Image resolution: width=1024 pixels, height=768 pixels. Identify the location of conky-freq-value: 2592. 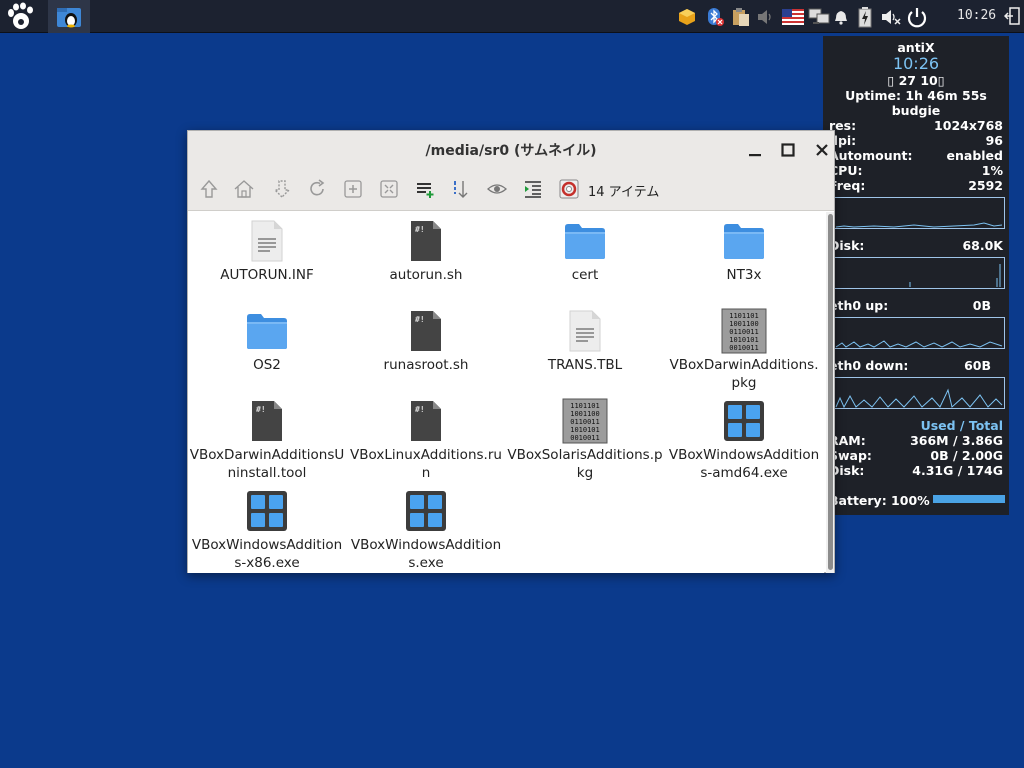
(985, 185).